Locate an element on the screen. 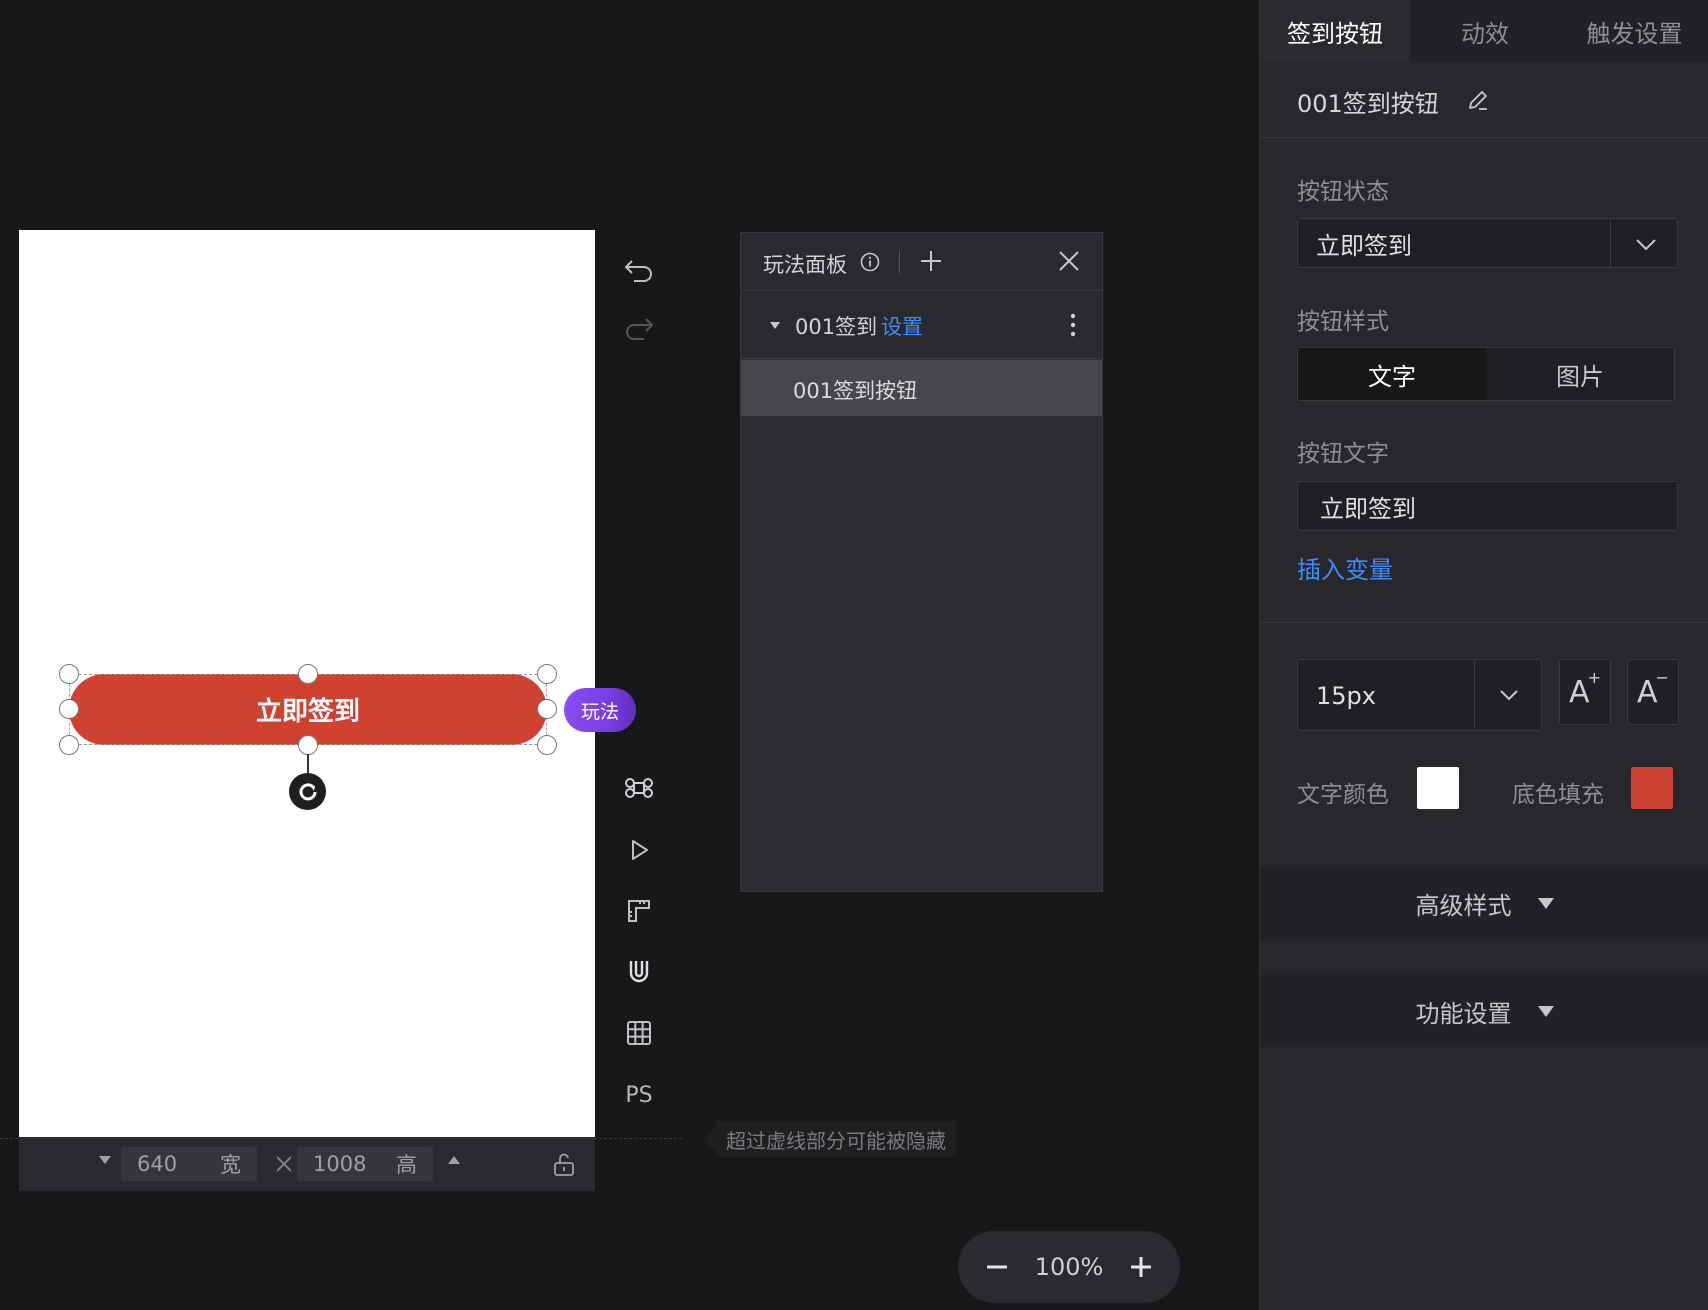  collapse-caret-icon is located at coordinates (775, 325).